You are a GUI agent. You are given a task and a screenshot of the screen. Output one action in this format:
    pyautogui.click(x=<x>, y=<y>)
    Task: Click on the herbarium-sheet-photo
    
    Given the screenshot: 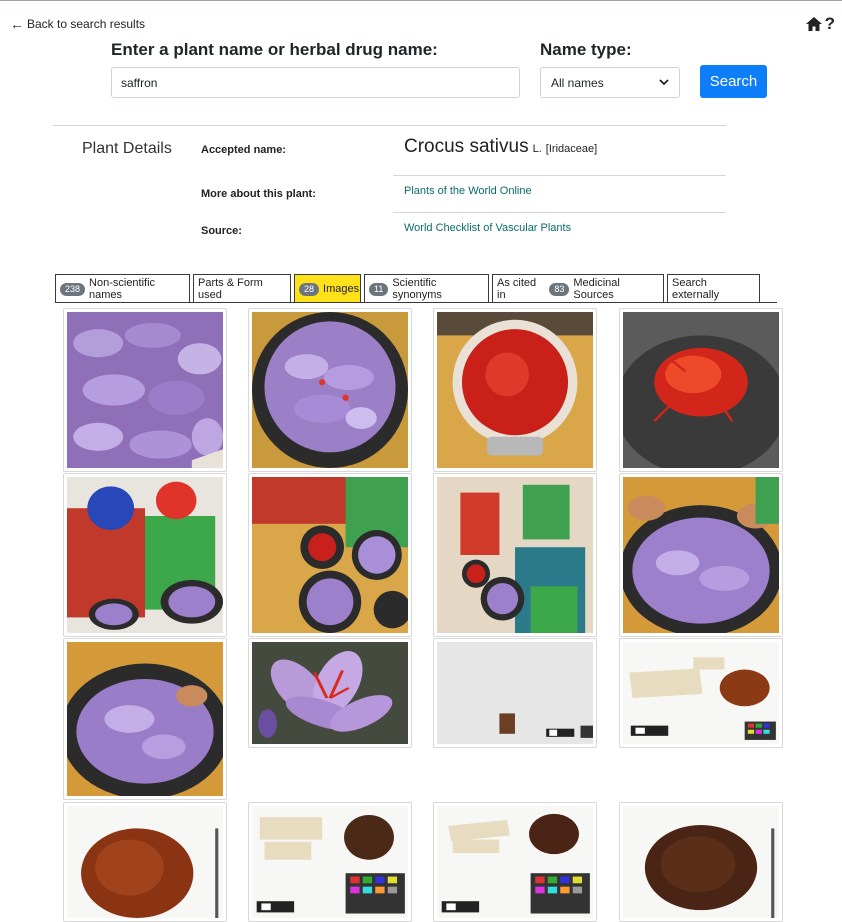 What is the action you would take?
    pyautogui.click(x=330, y=862)
    